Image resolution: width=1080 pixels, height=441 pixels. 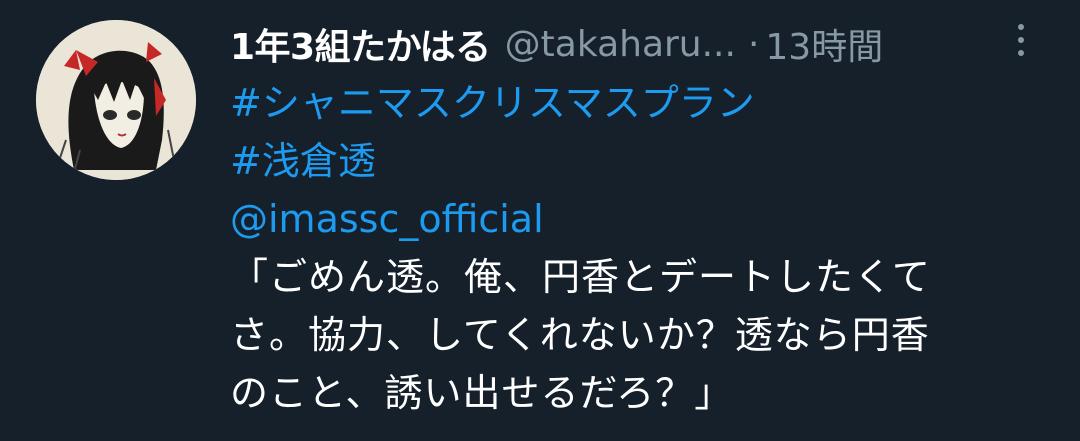 What do you see at coordinates (1021, 40) in the screenshot?
I see `more-vertical-icon` at bounding box center [1021, 40].